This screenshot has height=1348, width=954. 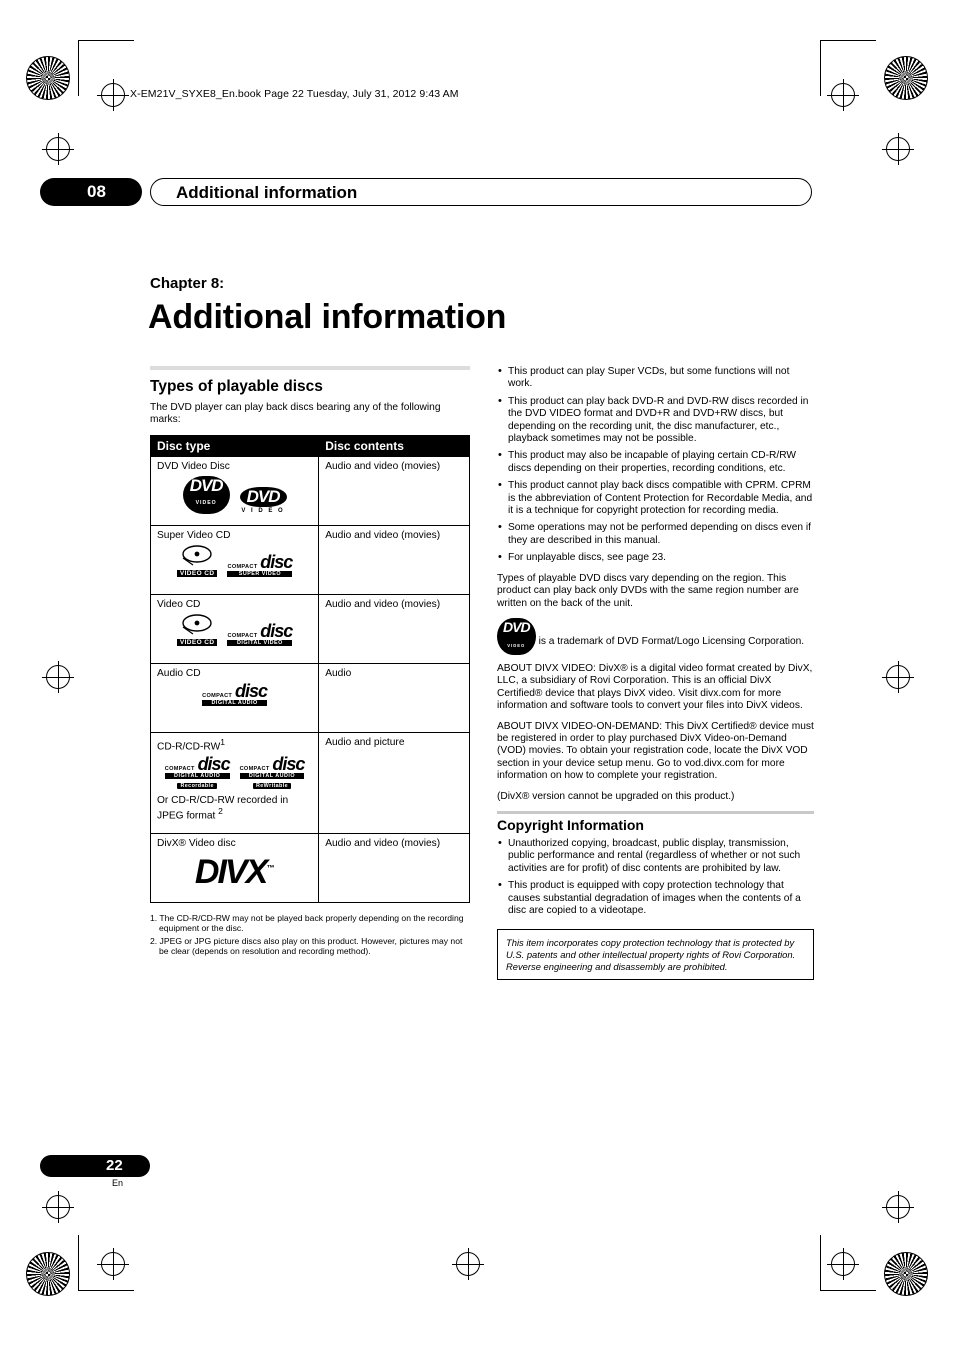 I want to click on page-number: 22, so click(x=114, y=1165).